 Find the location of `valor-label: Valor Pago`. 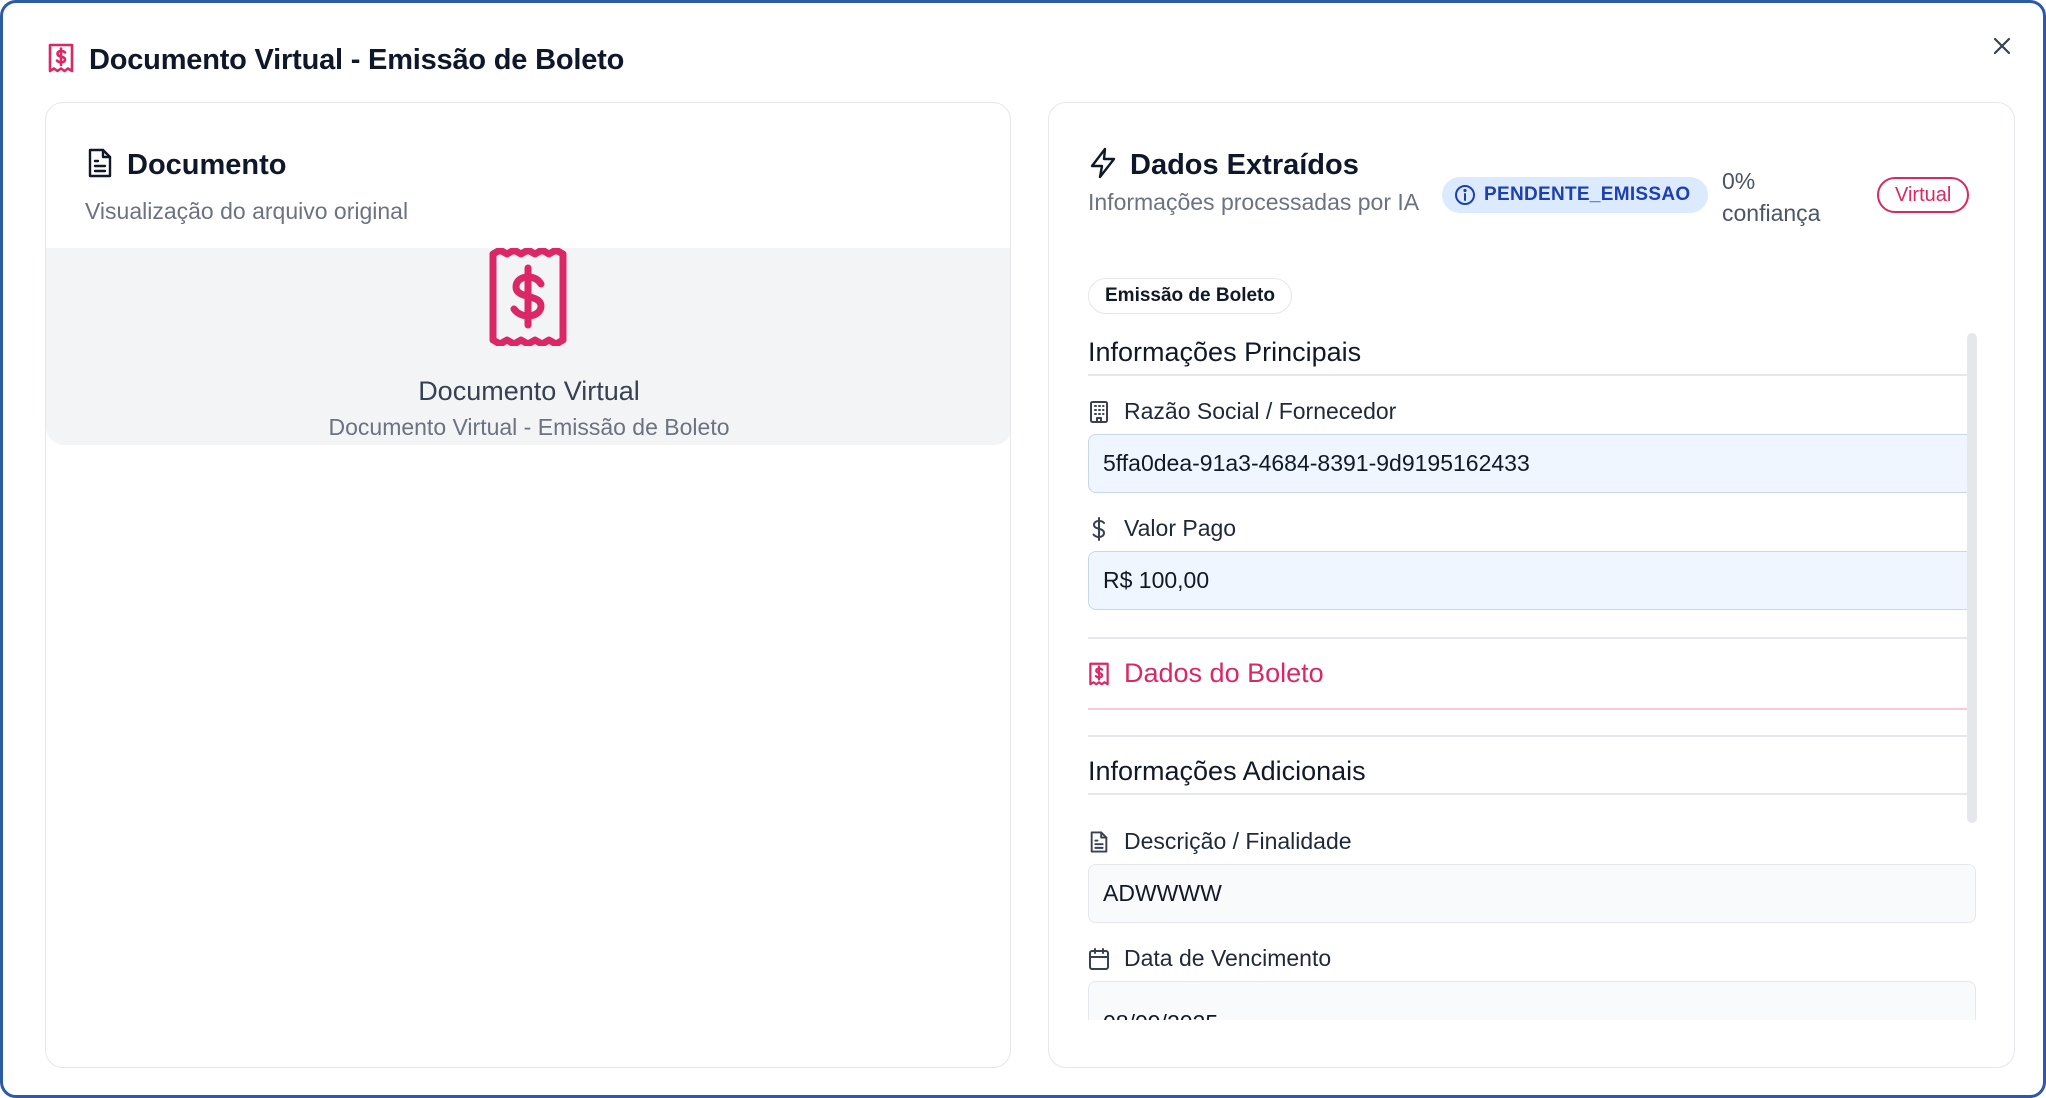

valor-label: Valor Pago is located at coordinates (1162, 528).